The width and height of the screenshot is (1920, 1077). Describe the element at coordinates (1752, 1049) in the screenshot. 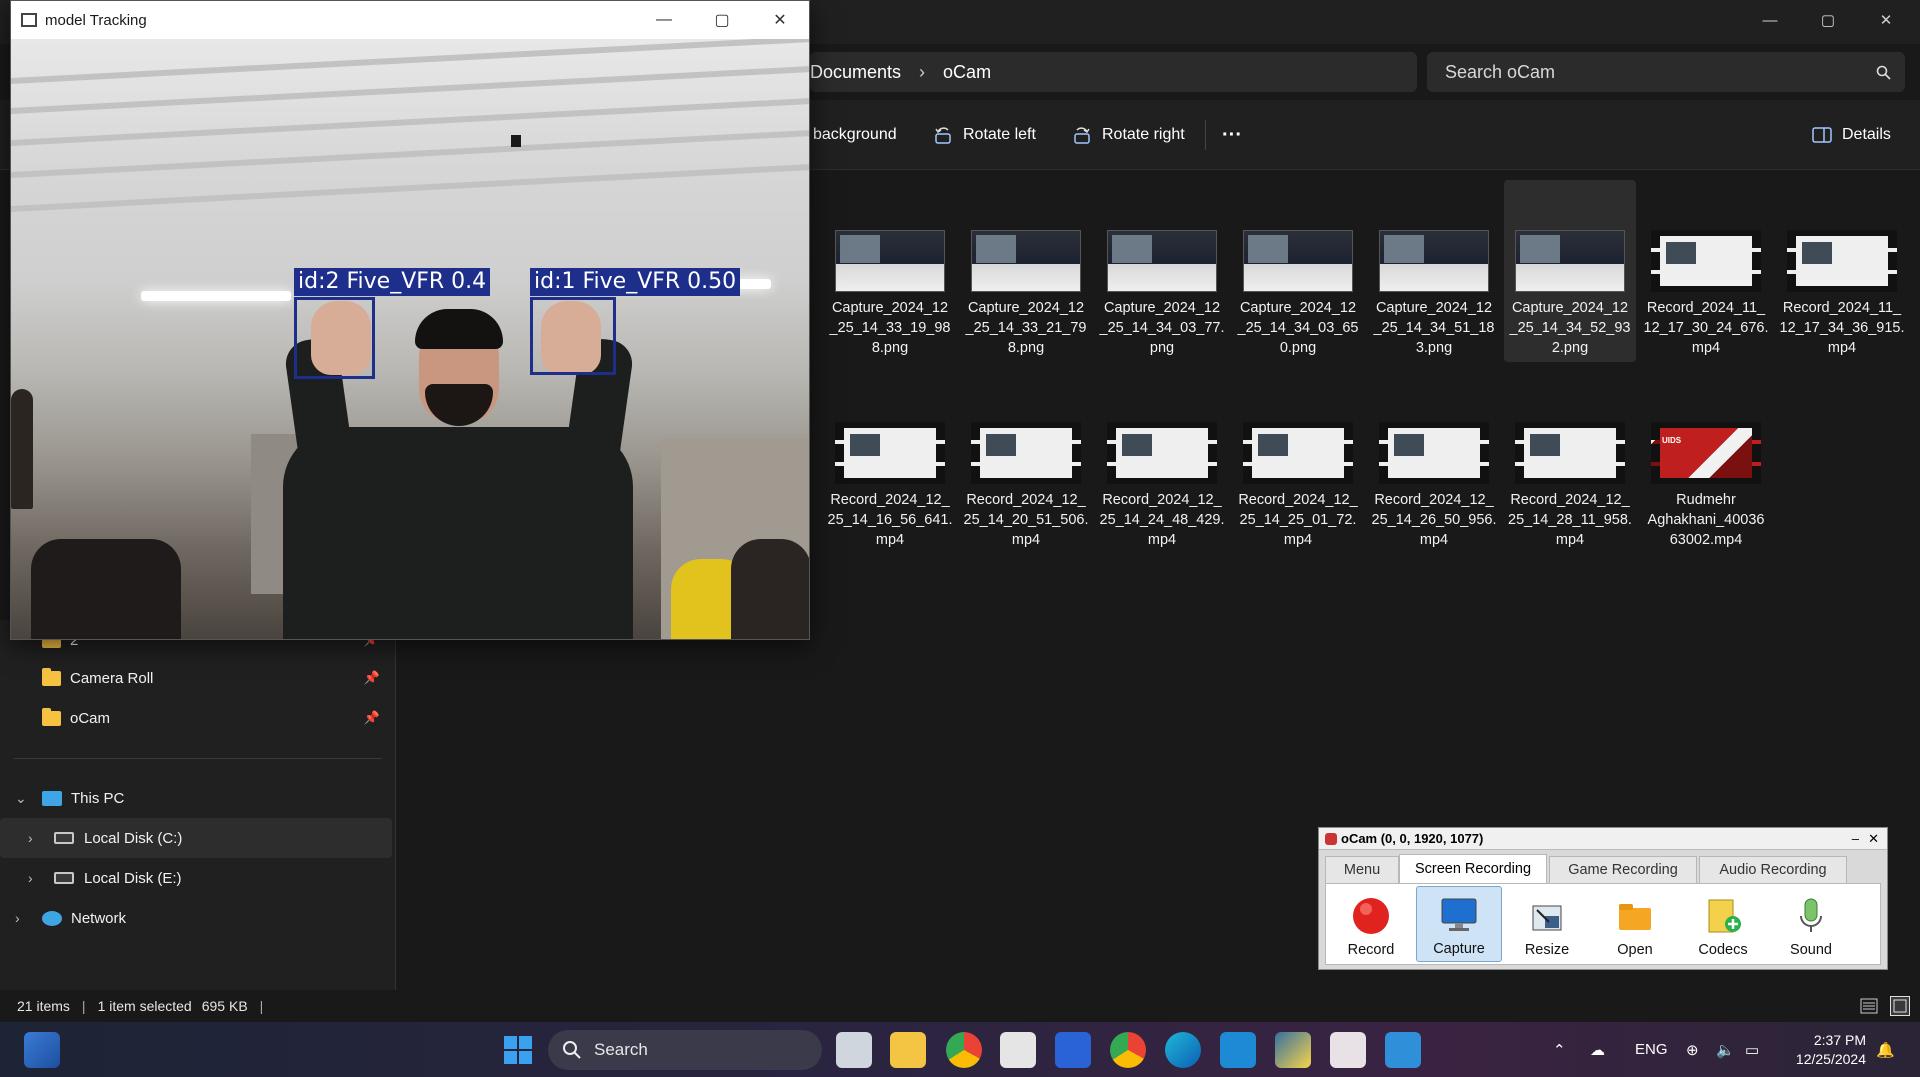

I see `battery-icon: ▭` at that location.